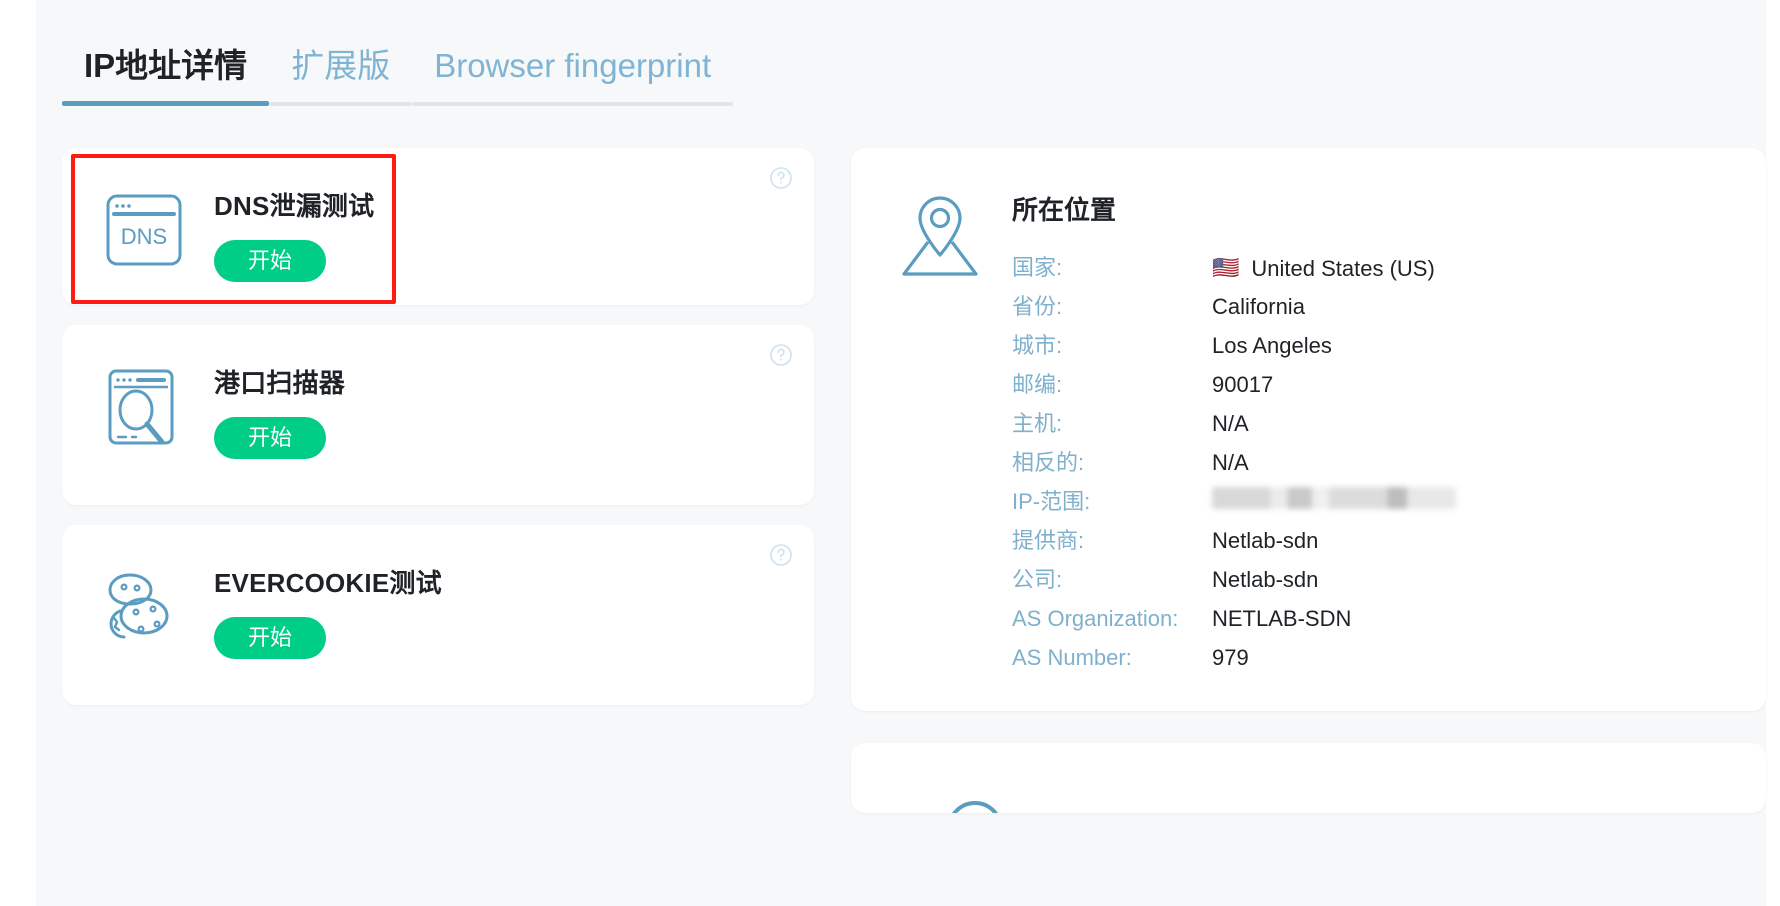  I want to click on info-row-reverse: 相反的: N/A, so click(1389, 462).